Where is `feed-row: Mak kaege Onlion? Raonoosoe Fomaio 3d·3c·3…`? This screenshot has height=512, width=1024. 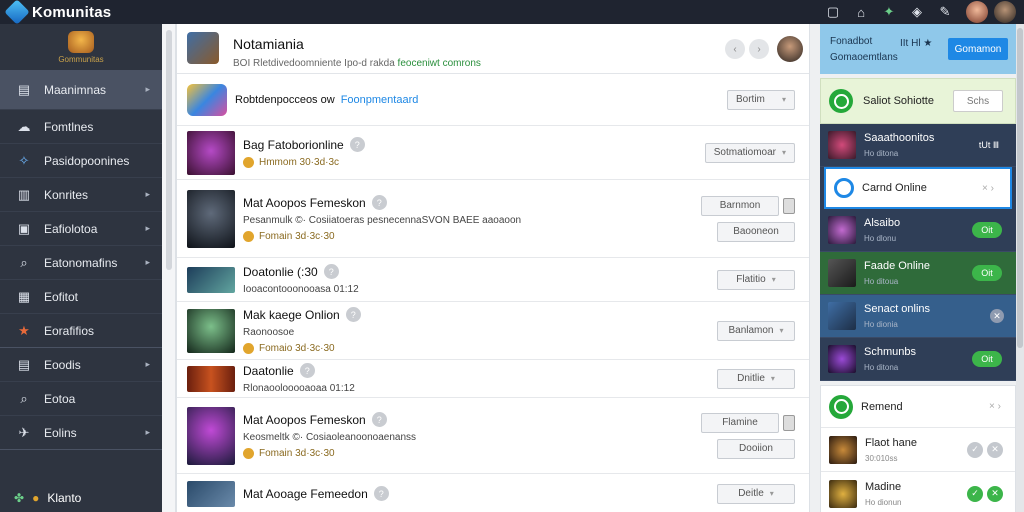 feed-row: Mak kaege Onlion? Raonoosoe Fomaio 3d·3c·3… is located at coordinates (493, 331).